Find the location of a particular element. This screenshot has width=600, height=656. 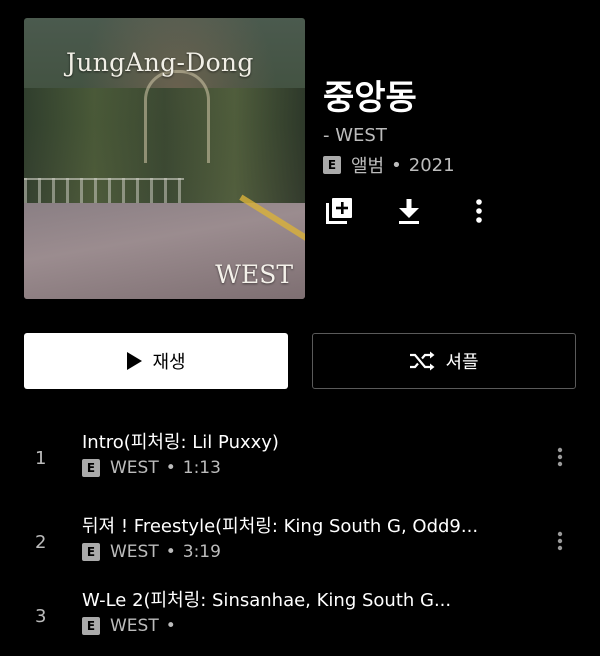

album-title: 중앙동 is located at coordinates (370, 98).